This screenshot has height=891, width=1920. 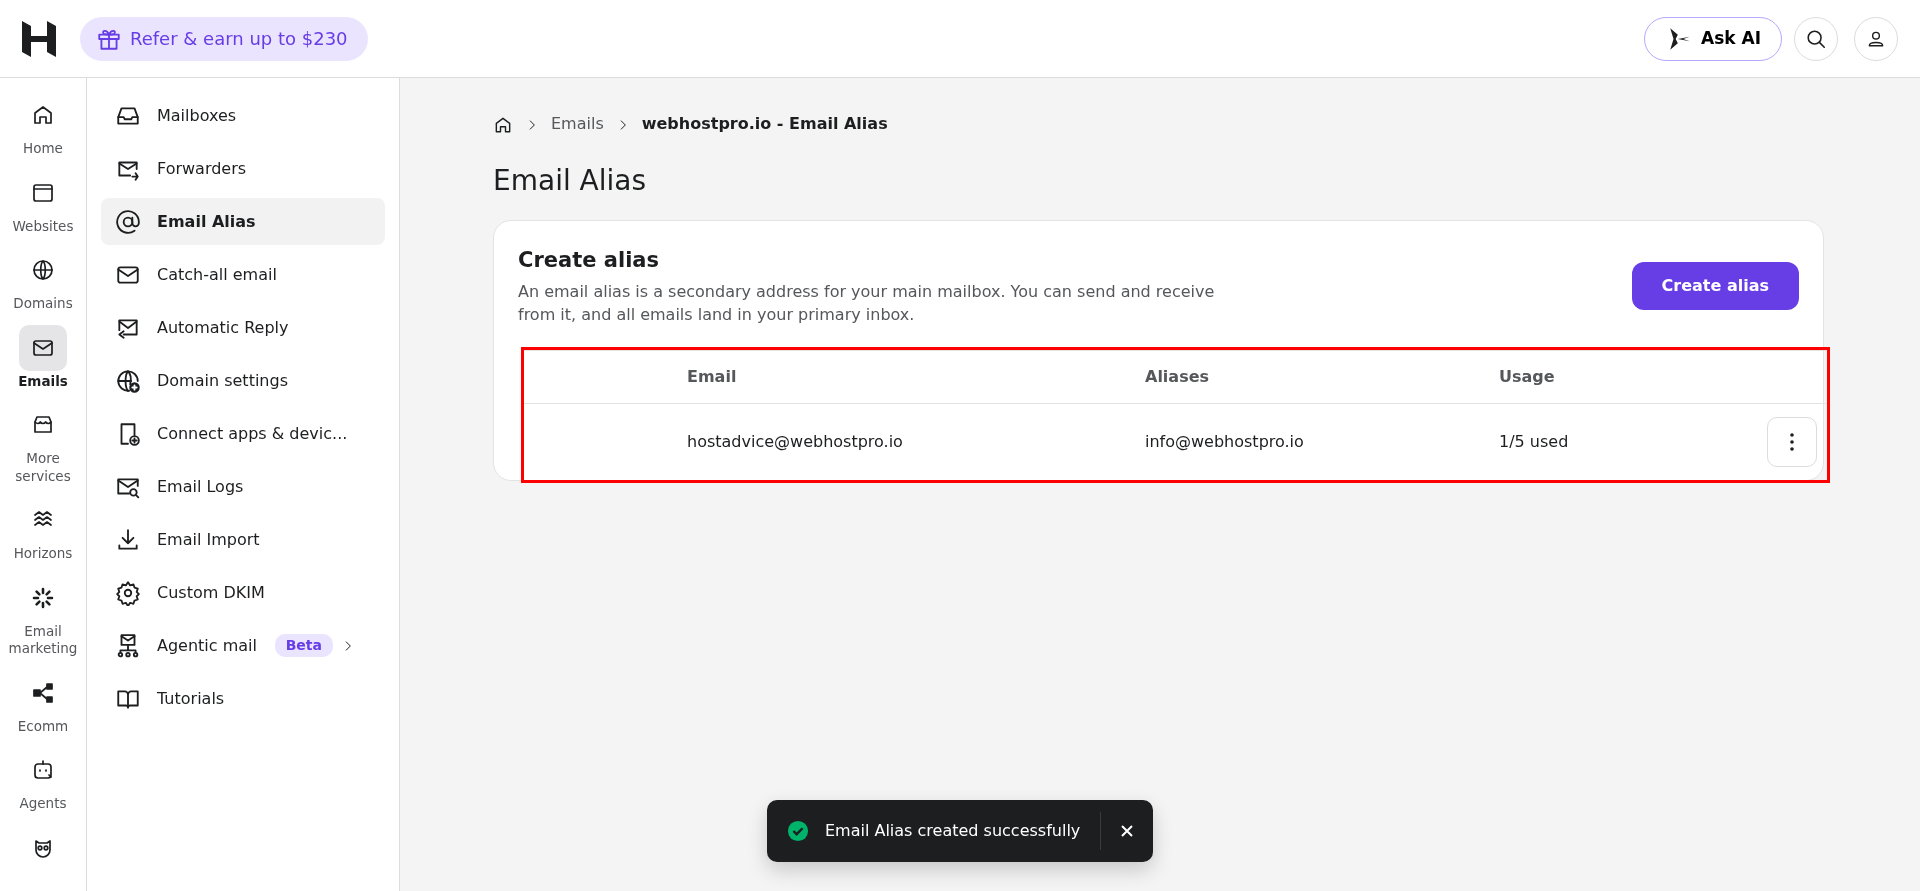 I want to click on rail-nav-item: Horizons, so click(x=43, y=530).